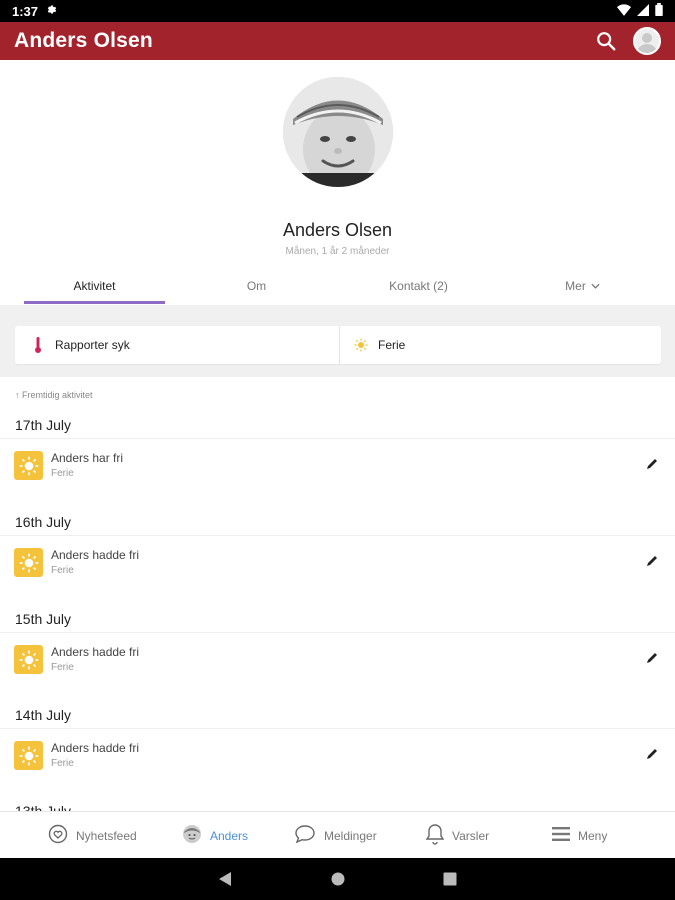 Image resolution: width=675 pixels, height=900 pixels. I want to click on gear-icon, so click(52, 11).